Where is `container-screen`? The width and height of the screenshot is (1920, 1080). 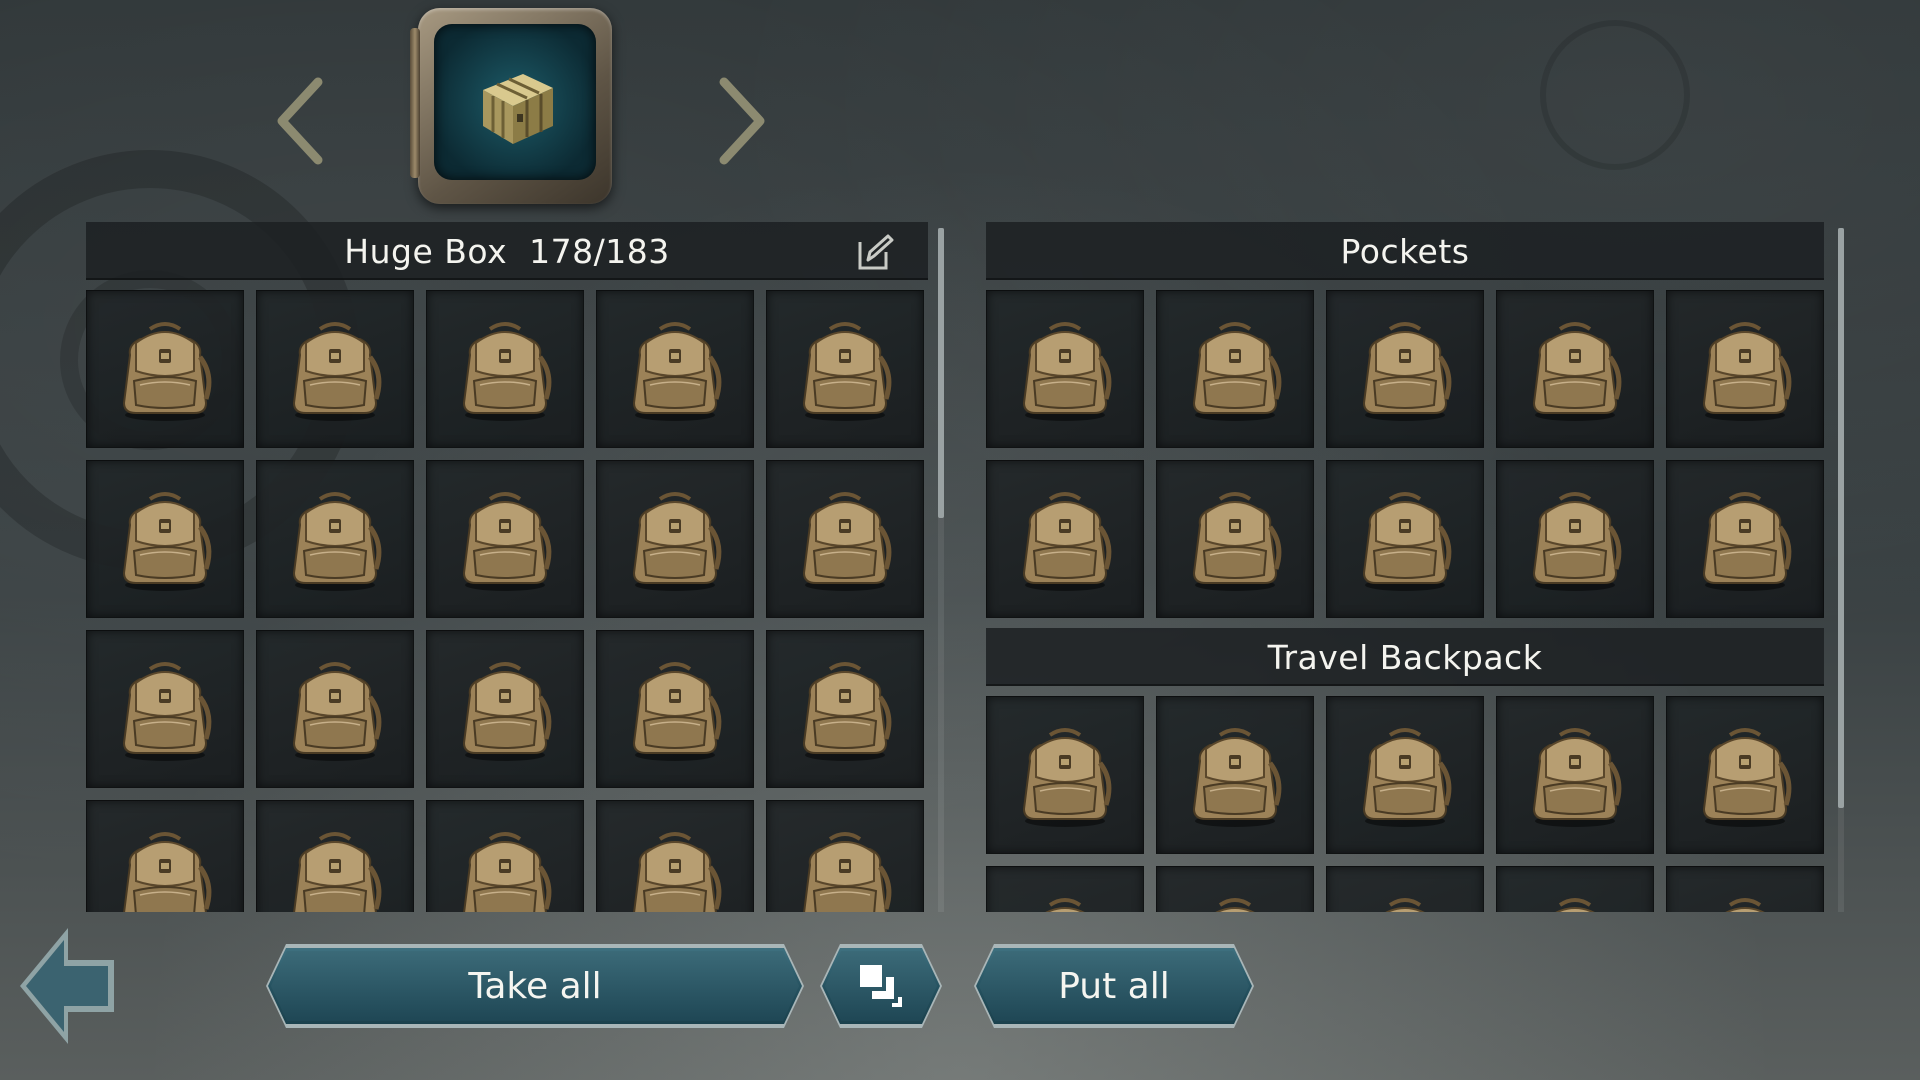
container-screen is located at coordinates (515, 102).